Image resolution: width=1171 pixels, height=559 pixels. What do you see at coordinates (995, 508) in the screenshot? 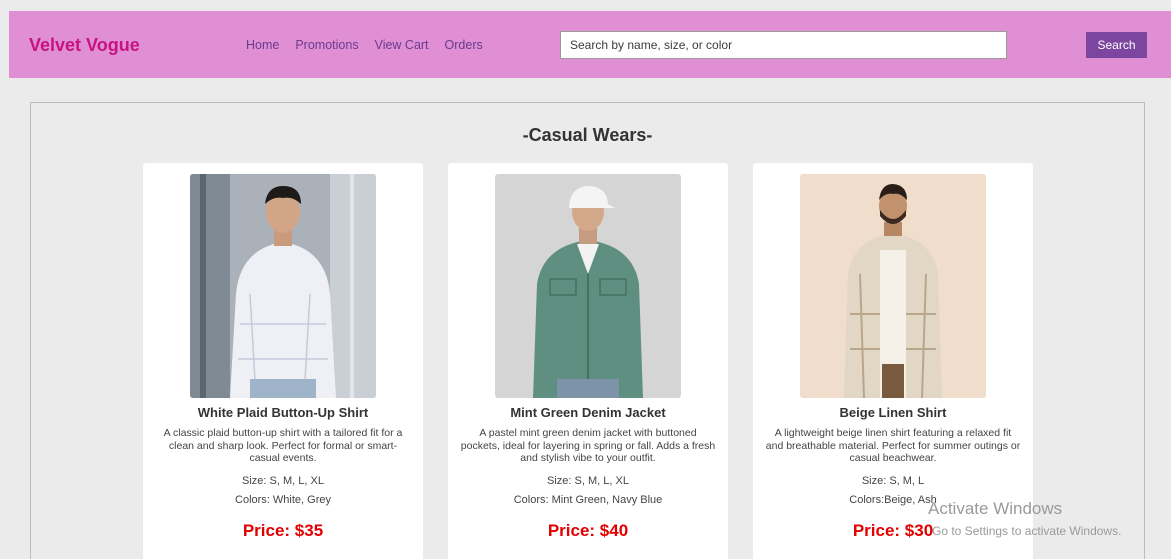
I see `watermark-title: Activate Windows` at bounding box center [995, 508].